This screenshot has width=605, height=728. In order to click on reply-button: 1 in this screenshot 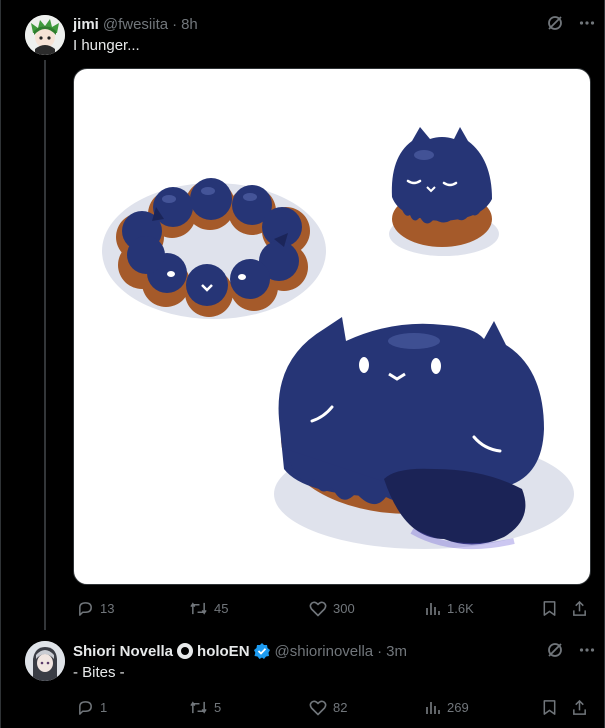, I will do `click(92, 707)`.